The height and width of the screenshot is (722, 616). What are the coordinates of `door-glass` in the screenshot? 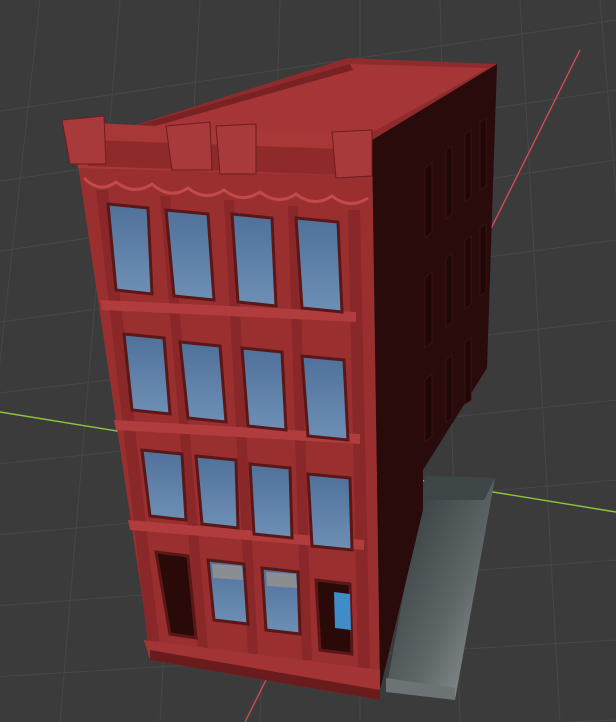 It's located at (342, 611).